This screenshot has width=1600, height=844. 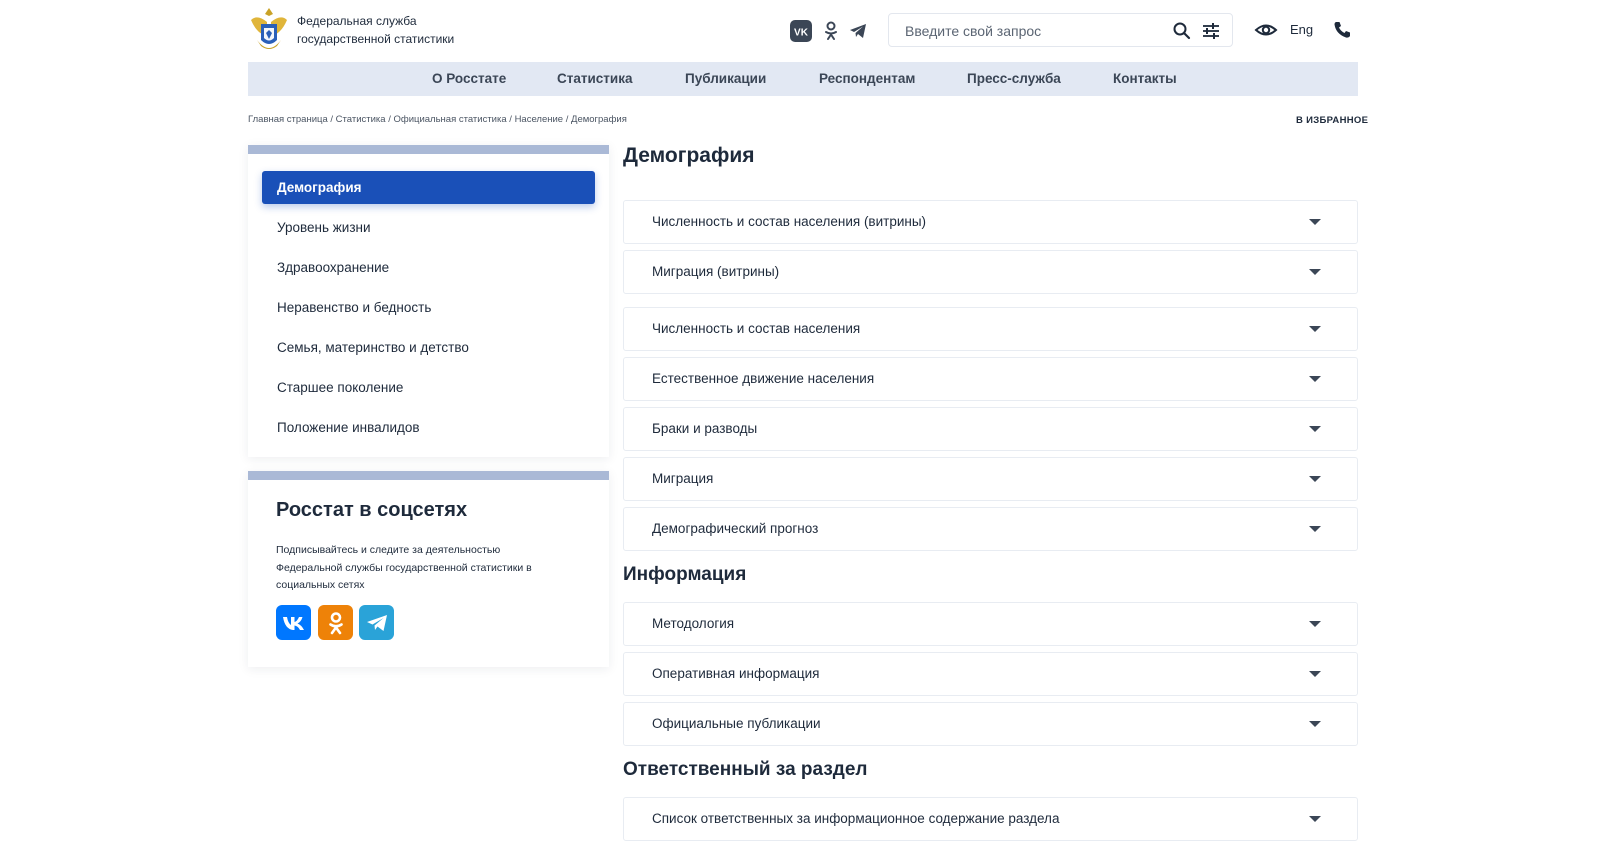 I want to click on accordion-label: Оперативная информация, so click(x=736, y=673).